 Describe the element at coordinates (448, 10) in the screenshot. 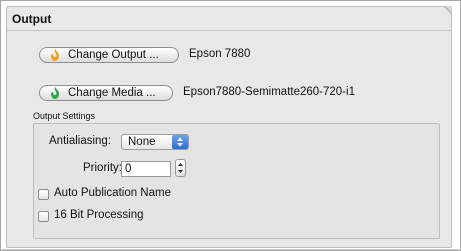

I see `panel-corner-fold` at that location.